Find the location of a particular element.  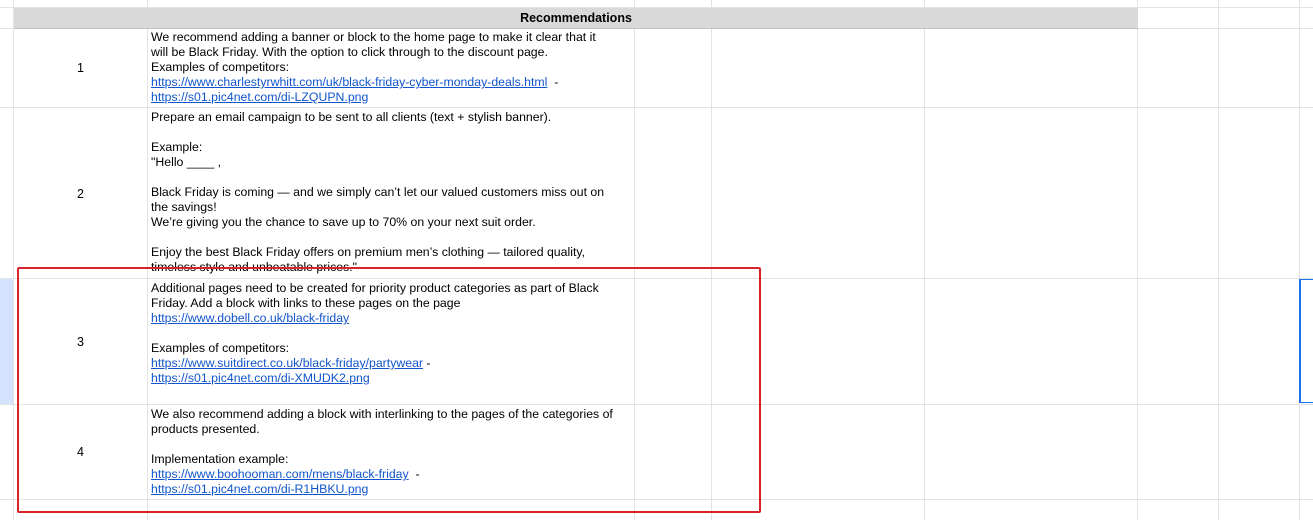

selection-edge is located at coordinates (1306, 341).